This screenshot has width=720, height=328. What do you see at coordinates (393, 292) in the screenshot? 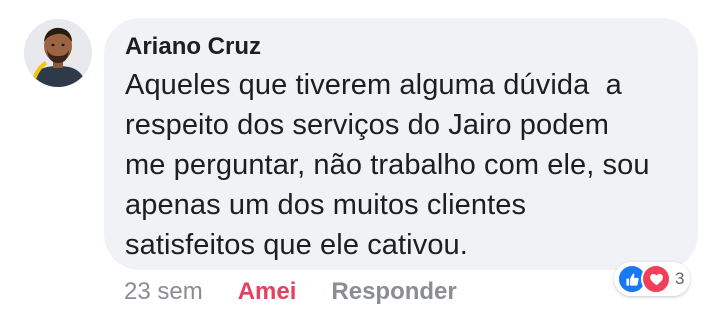
I see `reply-button: Responder` at bounding box center [393, 292].